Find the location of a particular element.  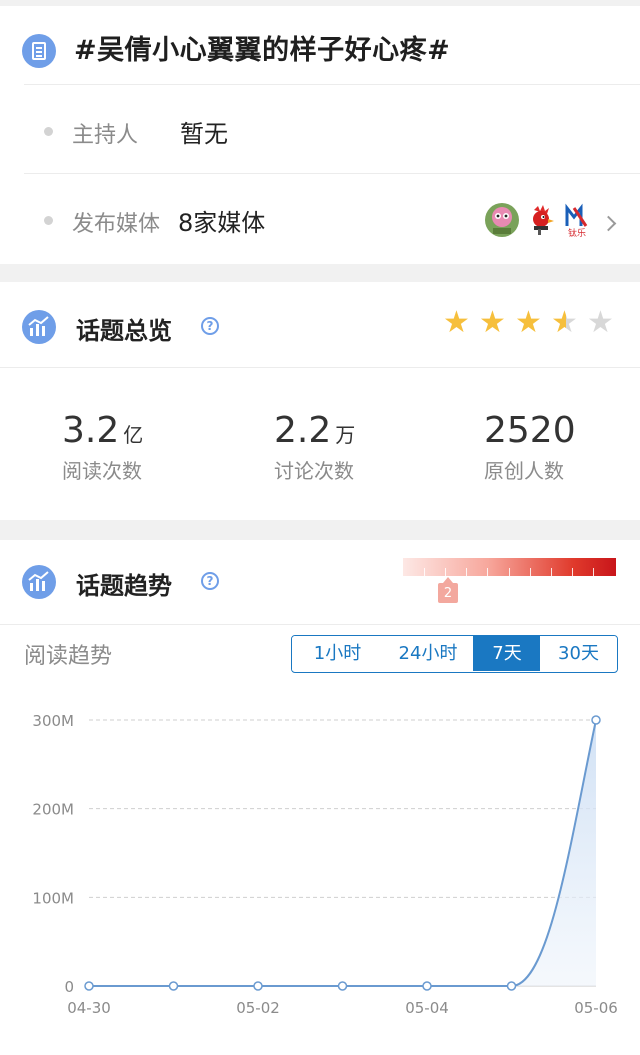

trend-title: 话题趋势 is located at coordinates (124, 586).